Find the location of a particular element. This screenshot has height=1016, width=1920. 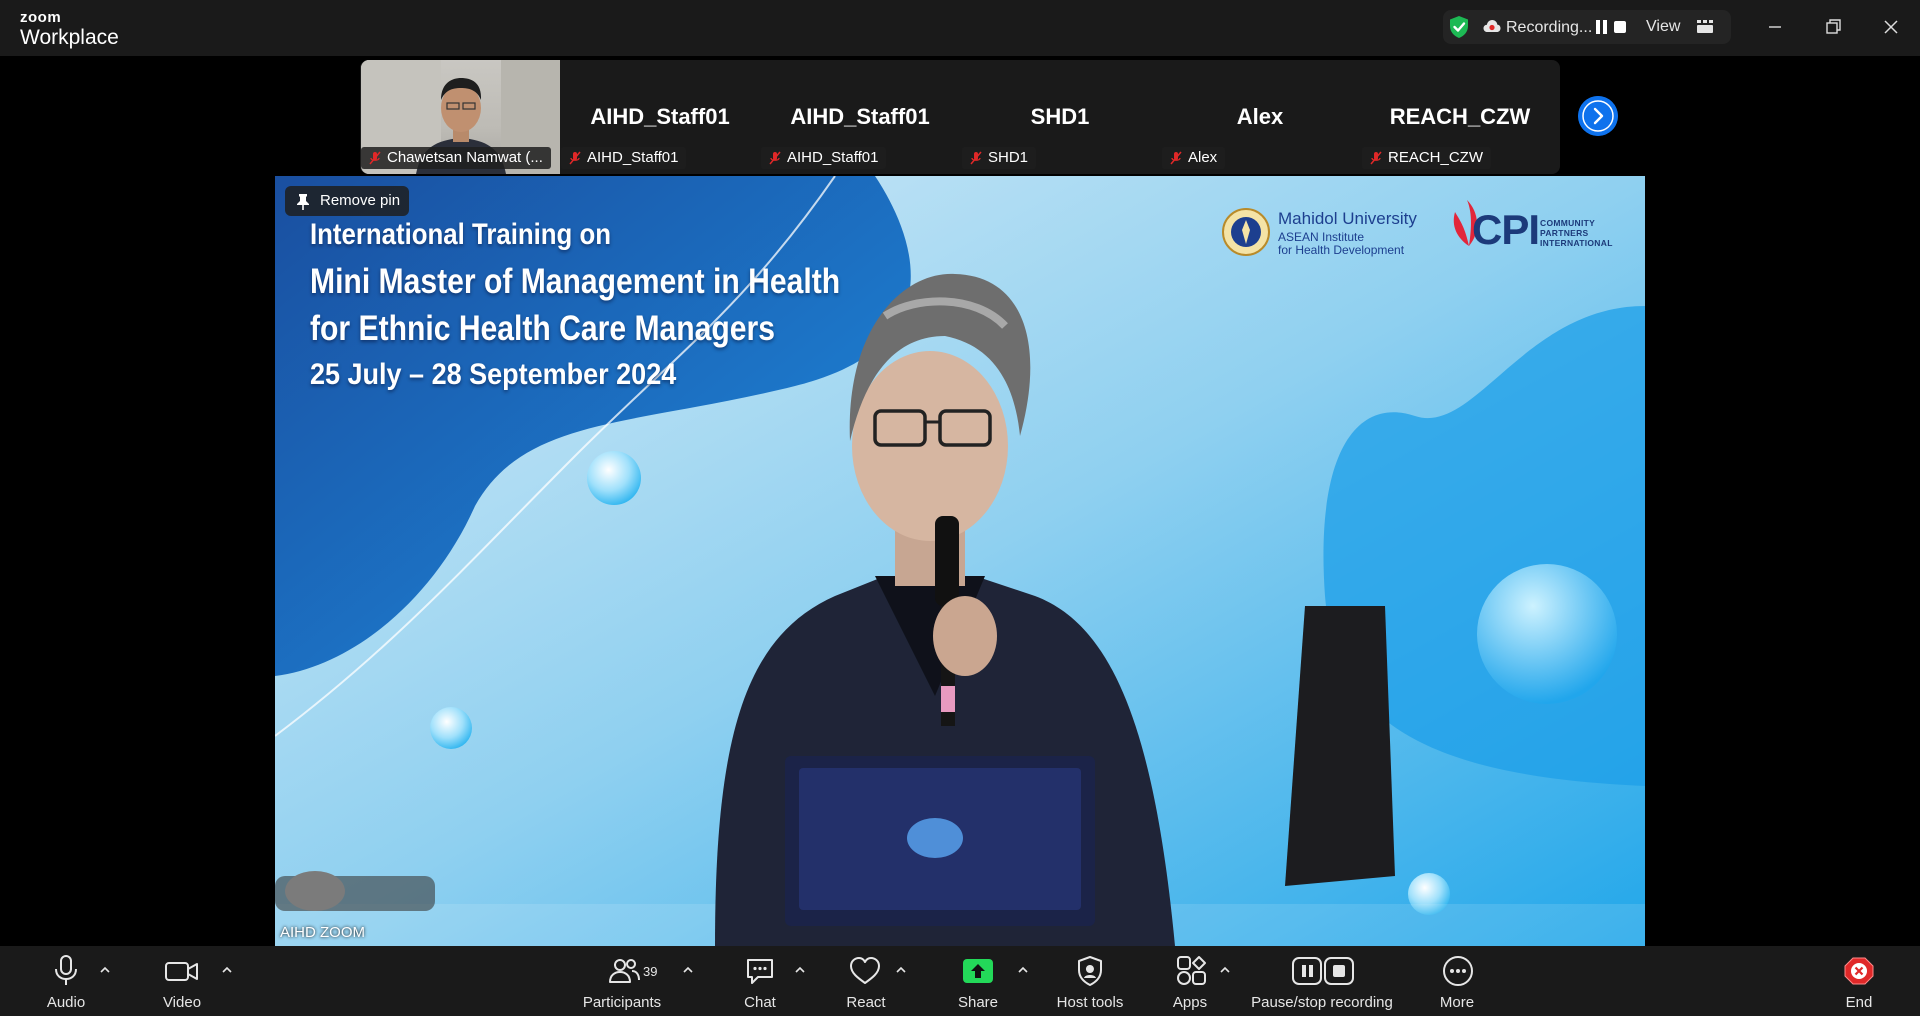

zoom-logo: zoom Workplace is located at coordinates (69, 29).